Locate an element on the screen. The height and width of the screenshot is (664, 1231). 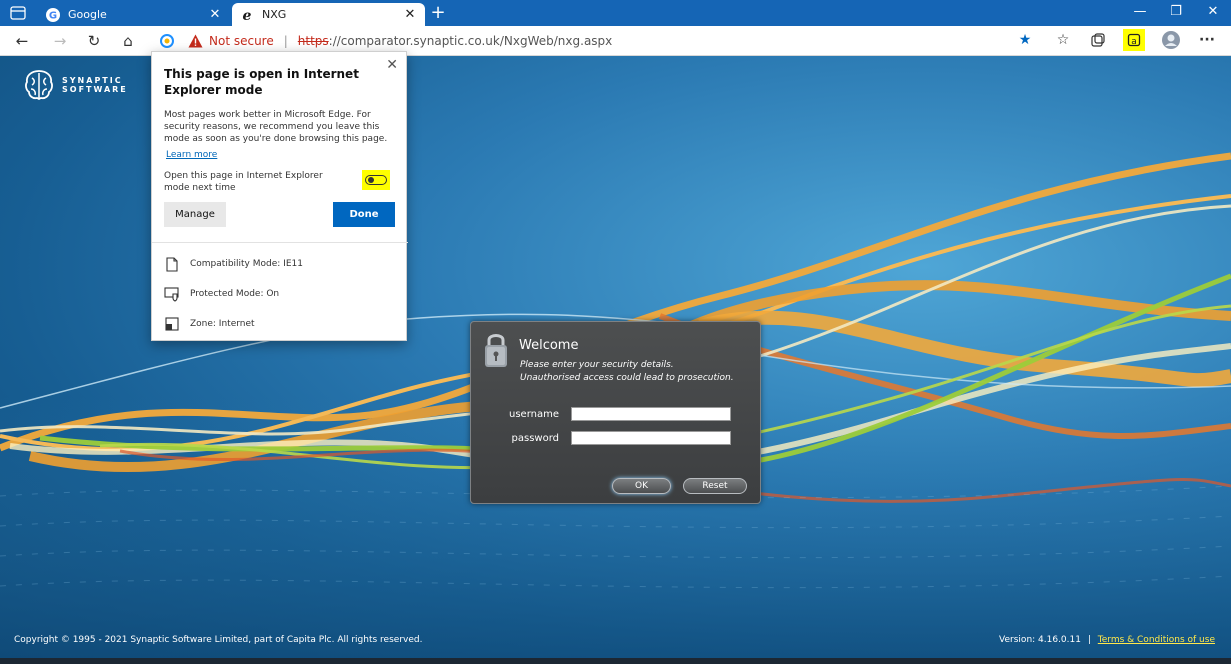
favorite-star-icon: ★ is located at coordinates (1025, 40).